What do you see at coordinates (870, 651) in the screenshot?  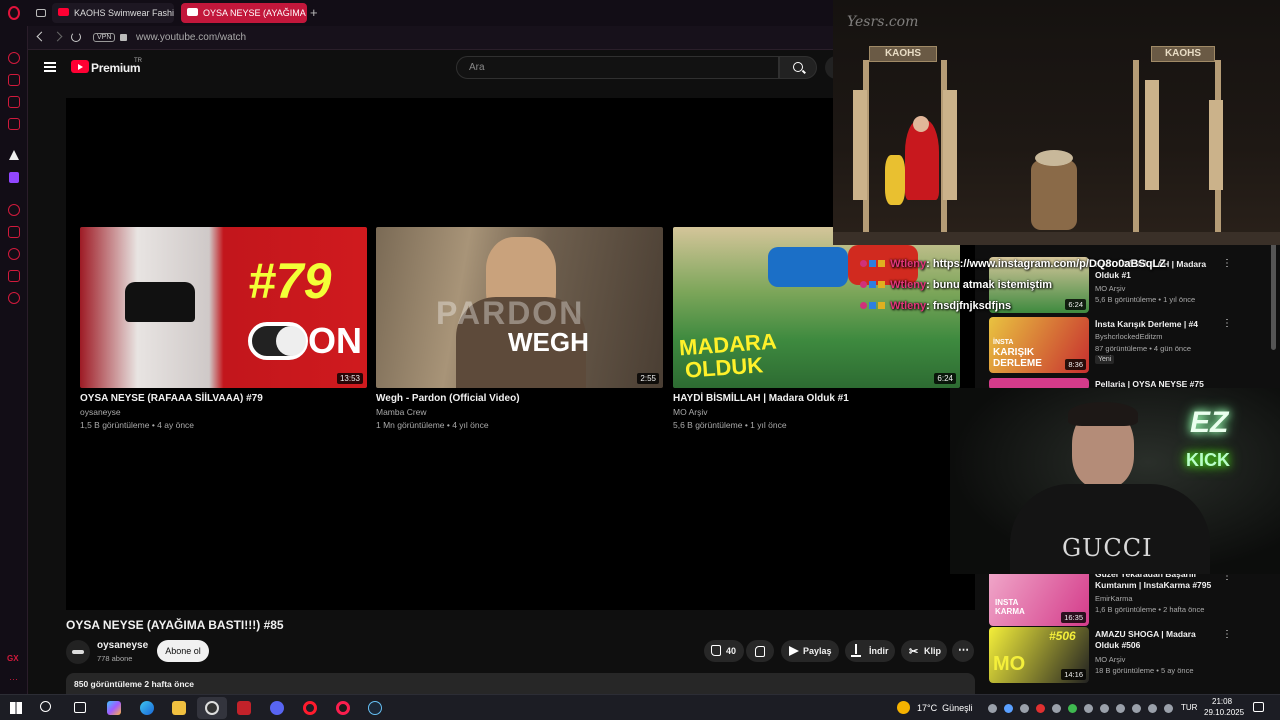 I see `download-button: İndir` at bounding box center [870, 651].